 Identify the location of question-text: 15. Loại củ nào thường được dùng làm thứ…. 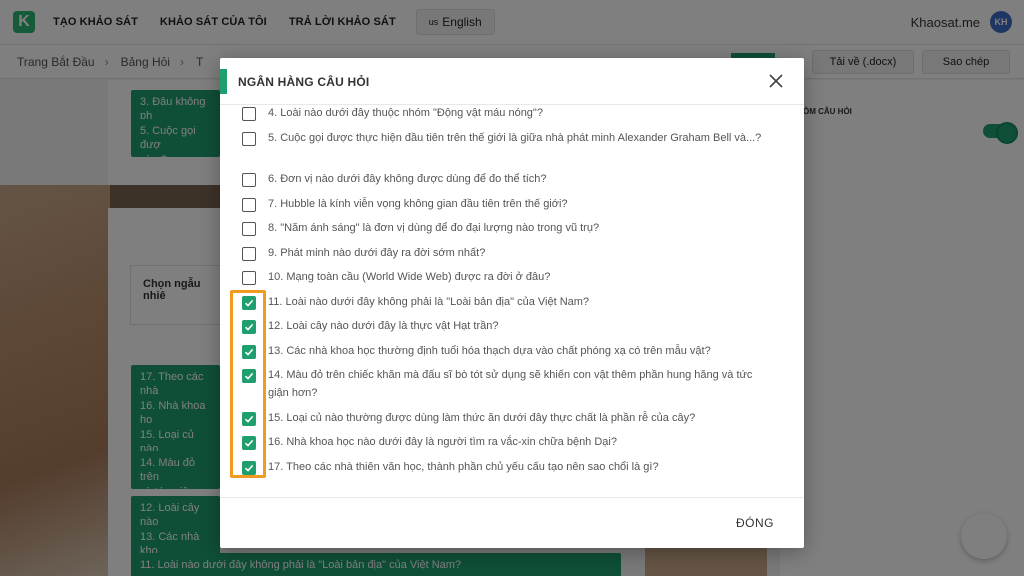
(482, 418).